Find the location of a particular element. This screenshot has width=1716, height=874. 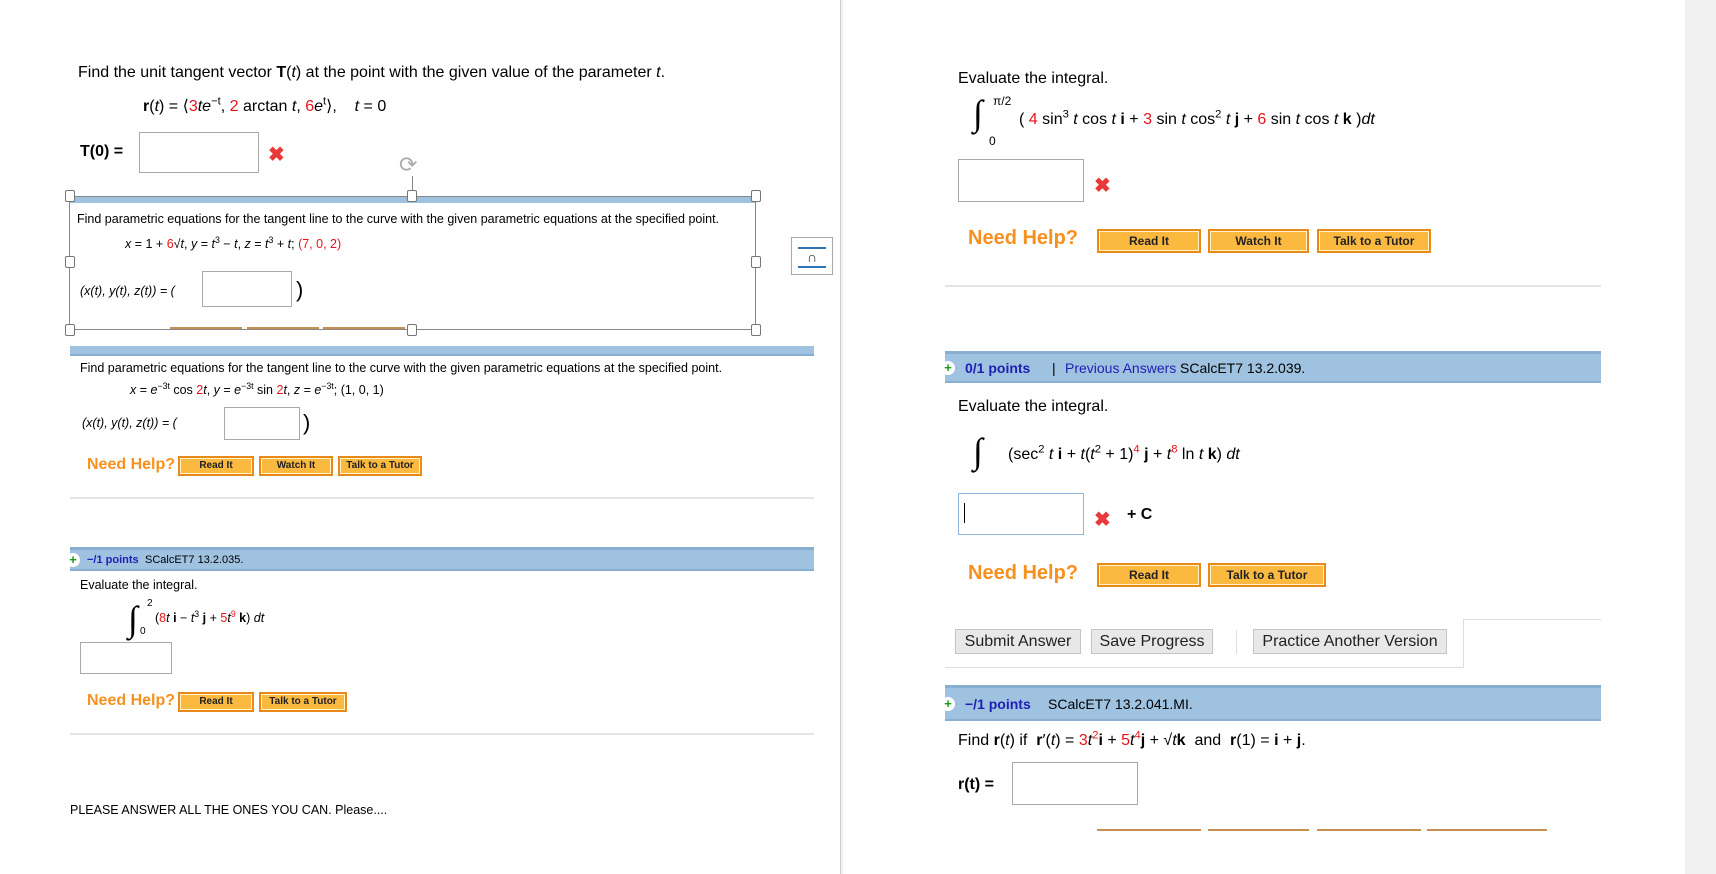

p3-read-it-button: Read It is located at coordinates (216, 466).